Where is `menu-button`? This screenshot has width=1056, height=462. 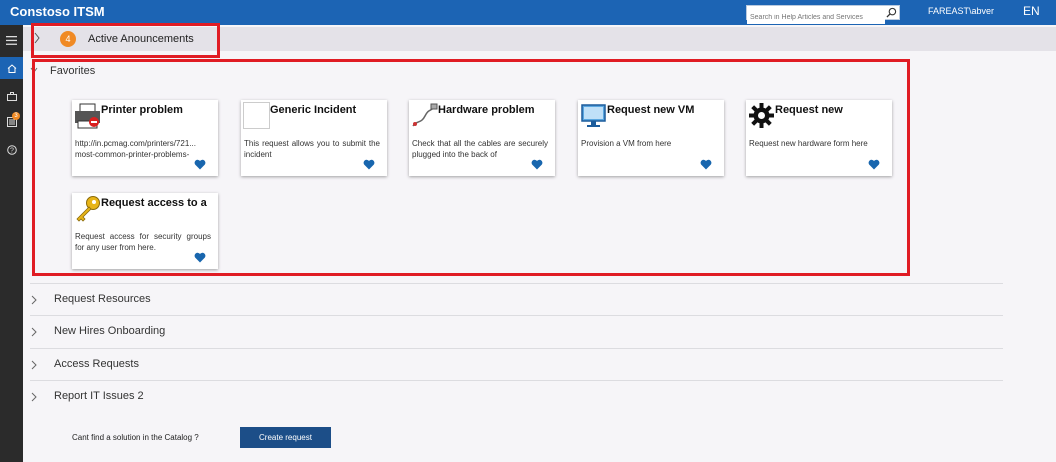 menu-button is located at coordinates (11, 40).